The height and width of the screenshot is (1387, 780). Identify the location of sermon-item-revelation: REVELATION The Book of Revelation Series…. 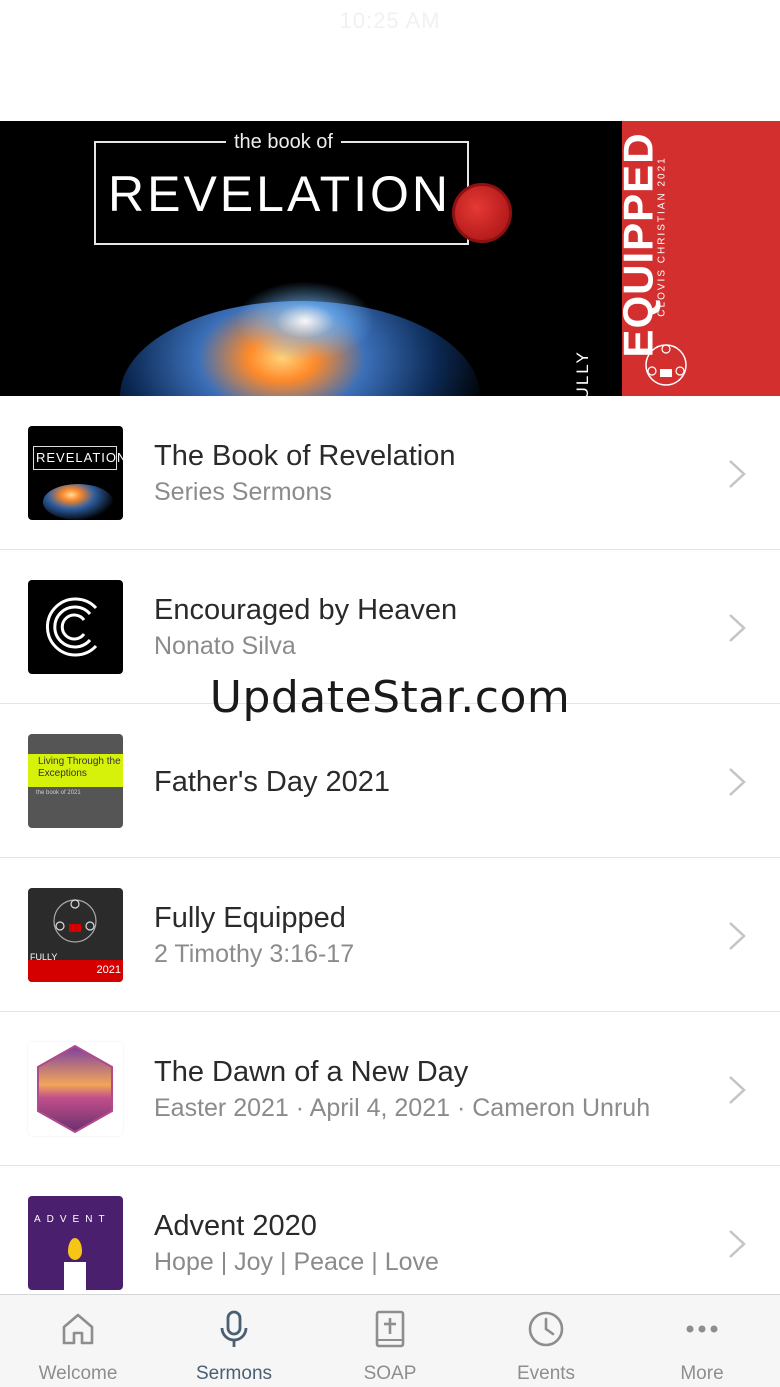
(390, 473).